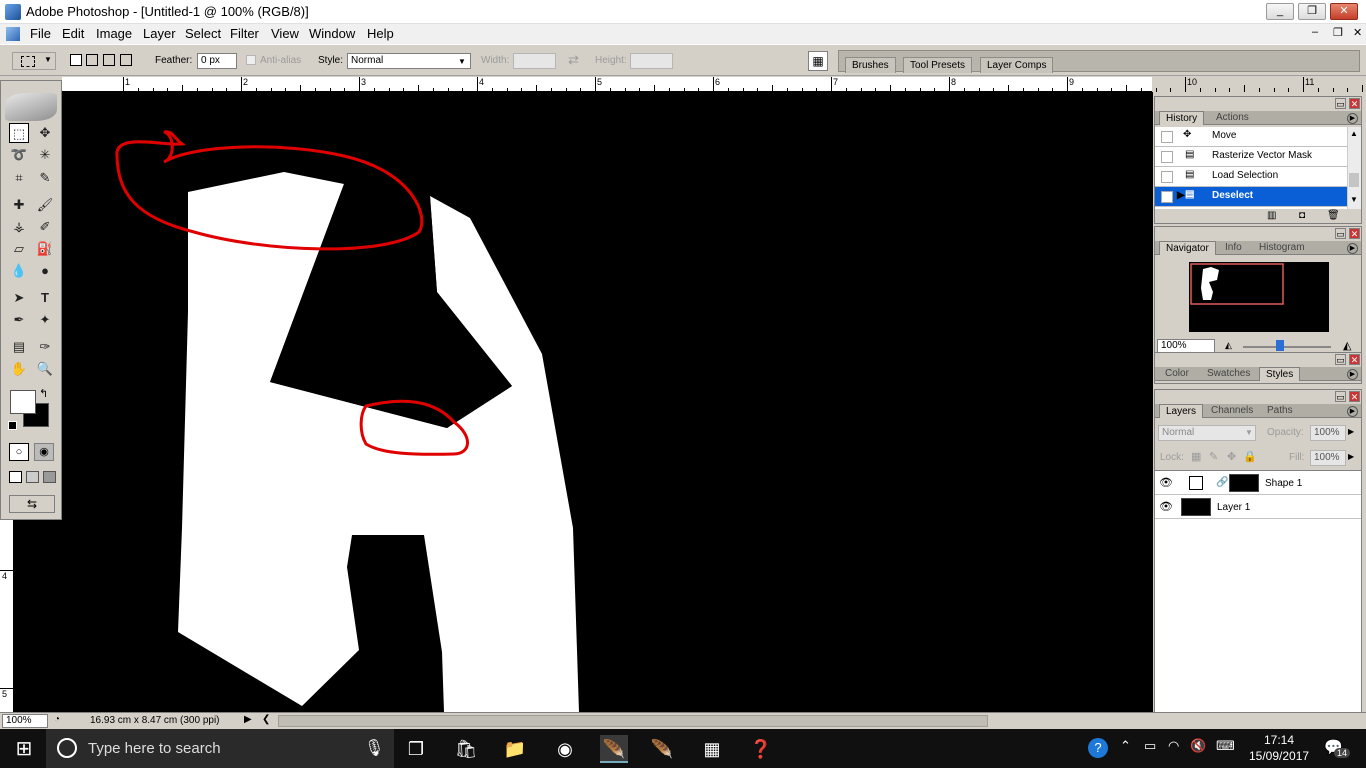 This screenshot has height=768, width=1366. I want to click on file-explorer-icon: 📁, so click(515, 749).